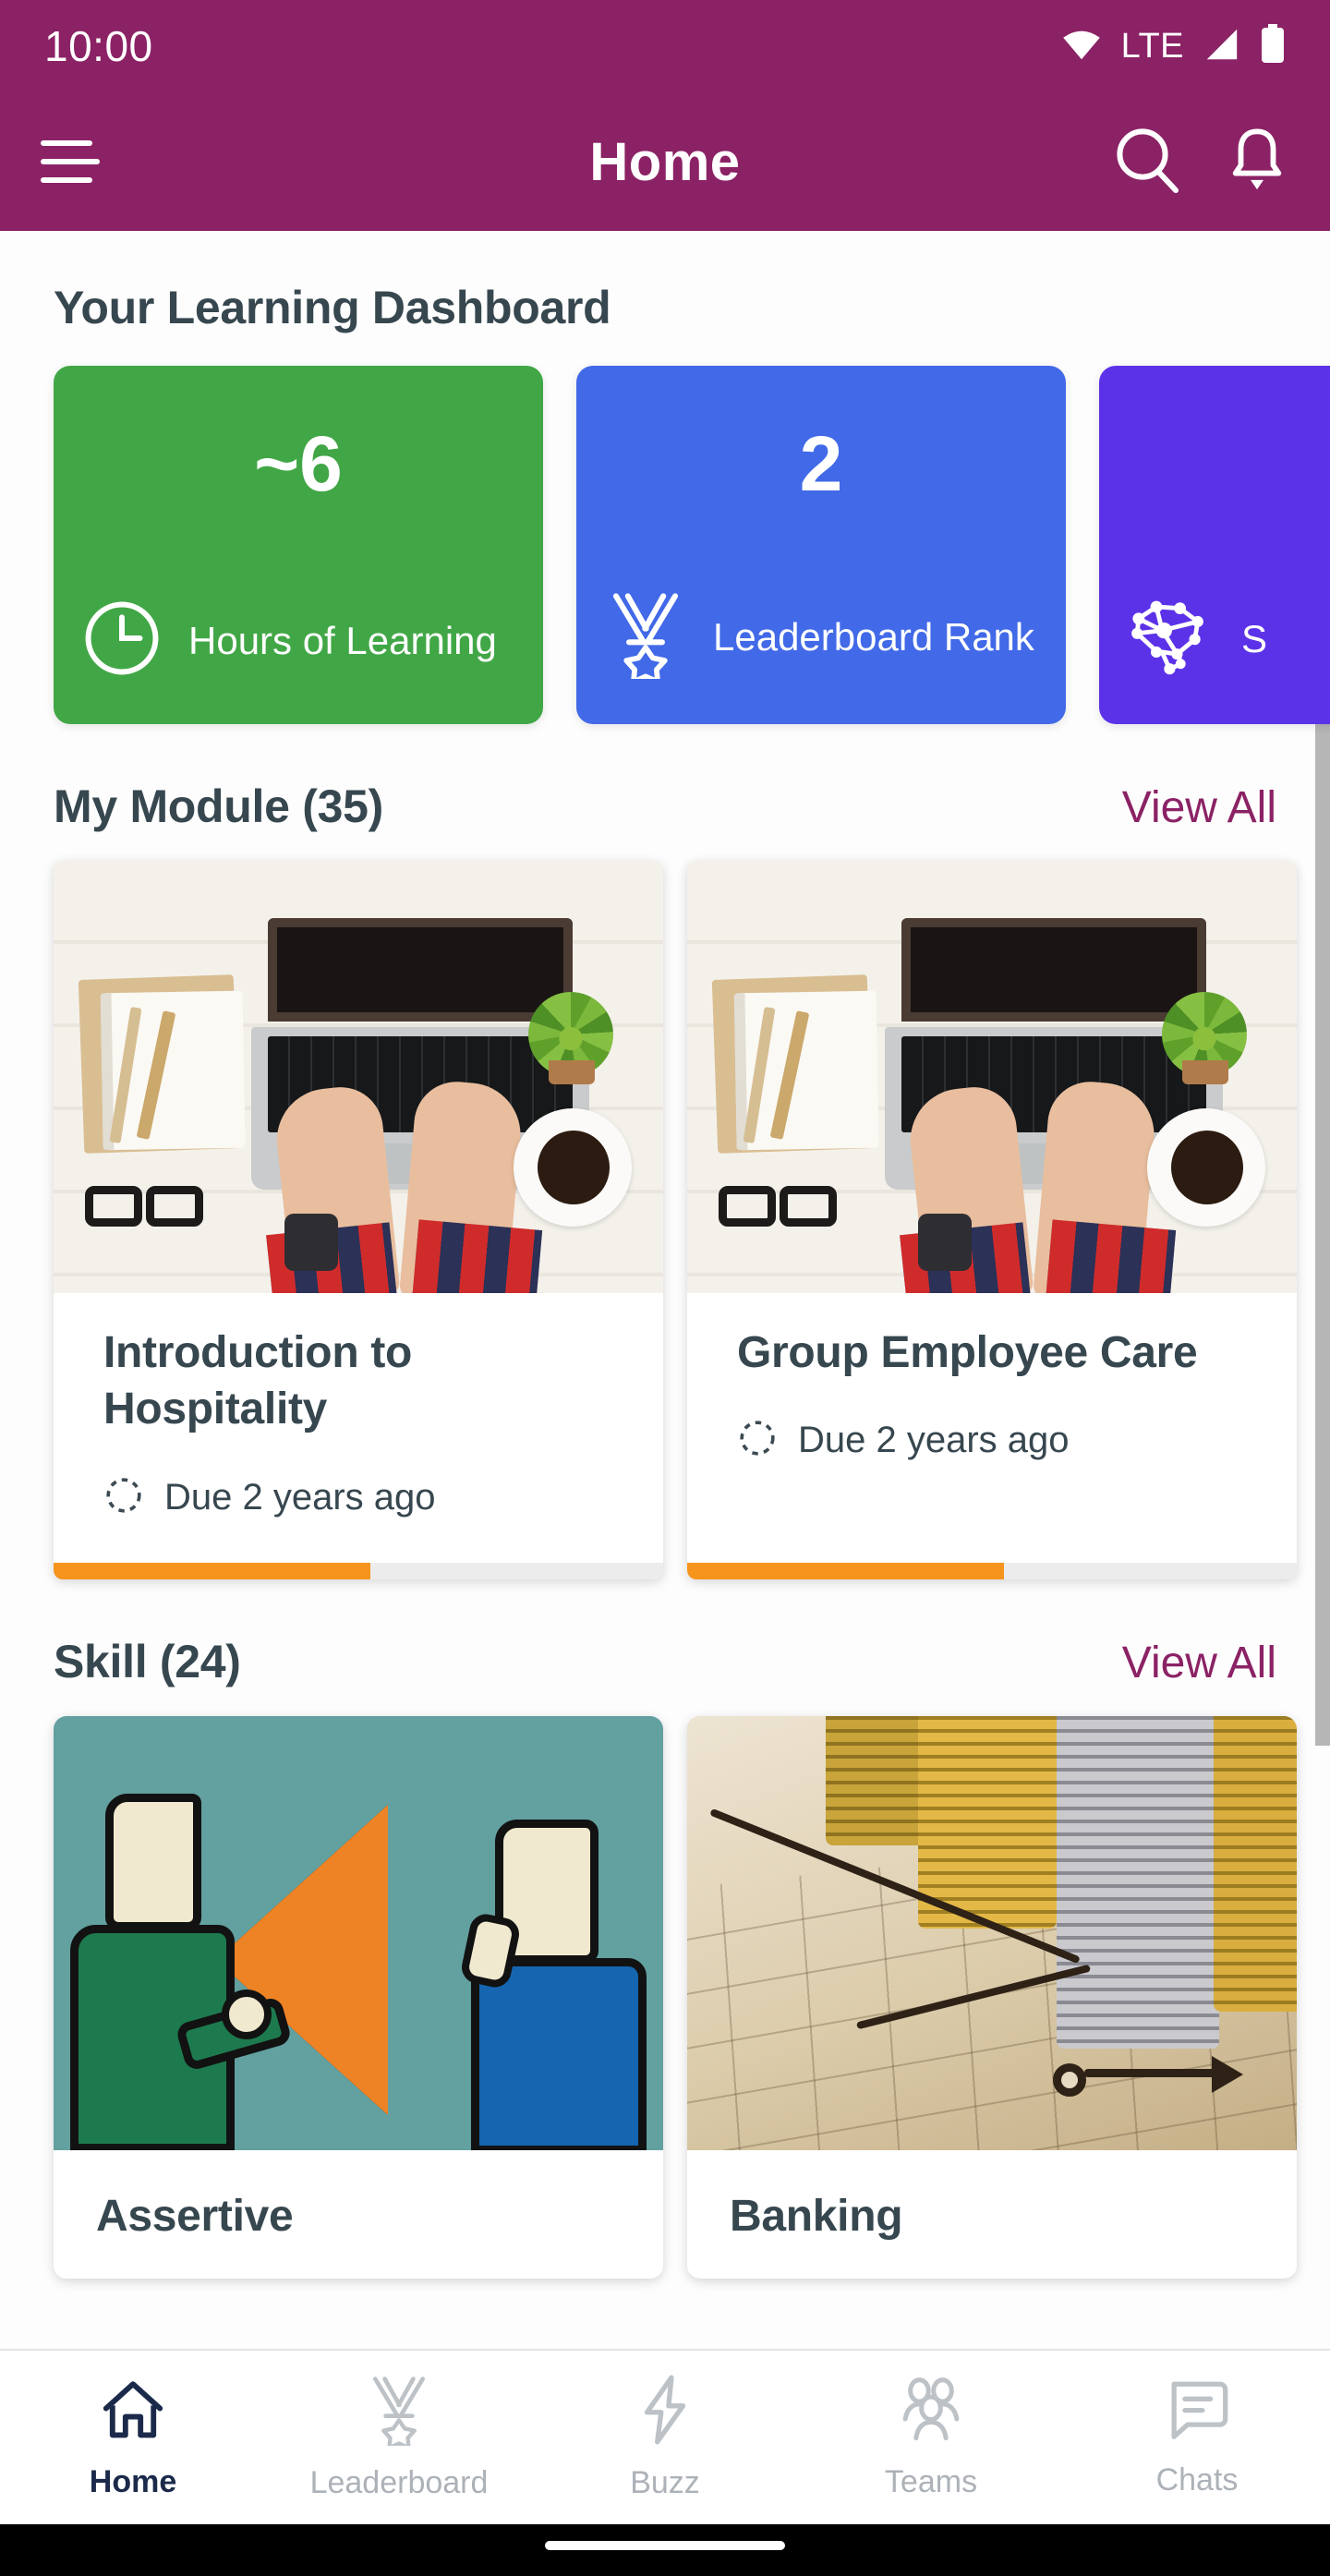  Describe the element at coordinates (665, 161) in the screenshot. I see `app-bar: Home` at that location.